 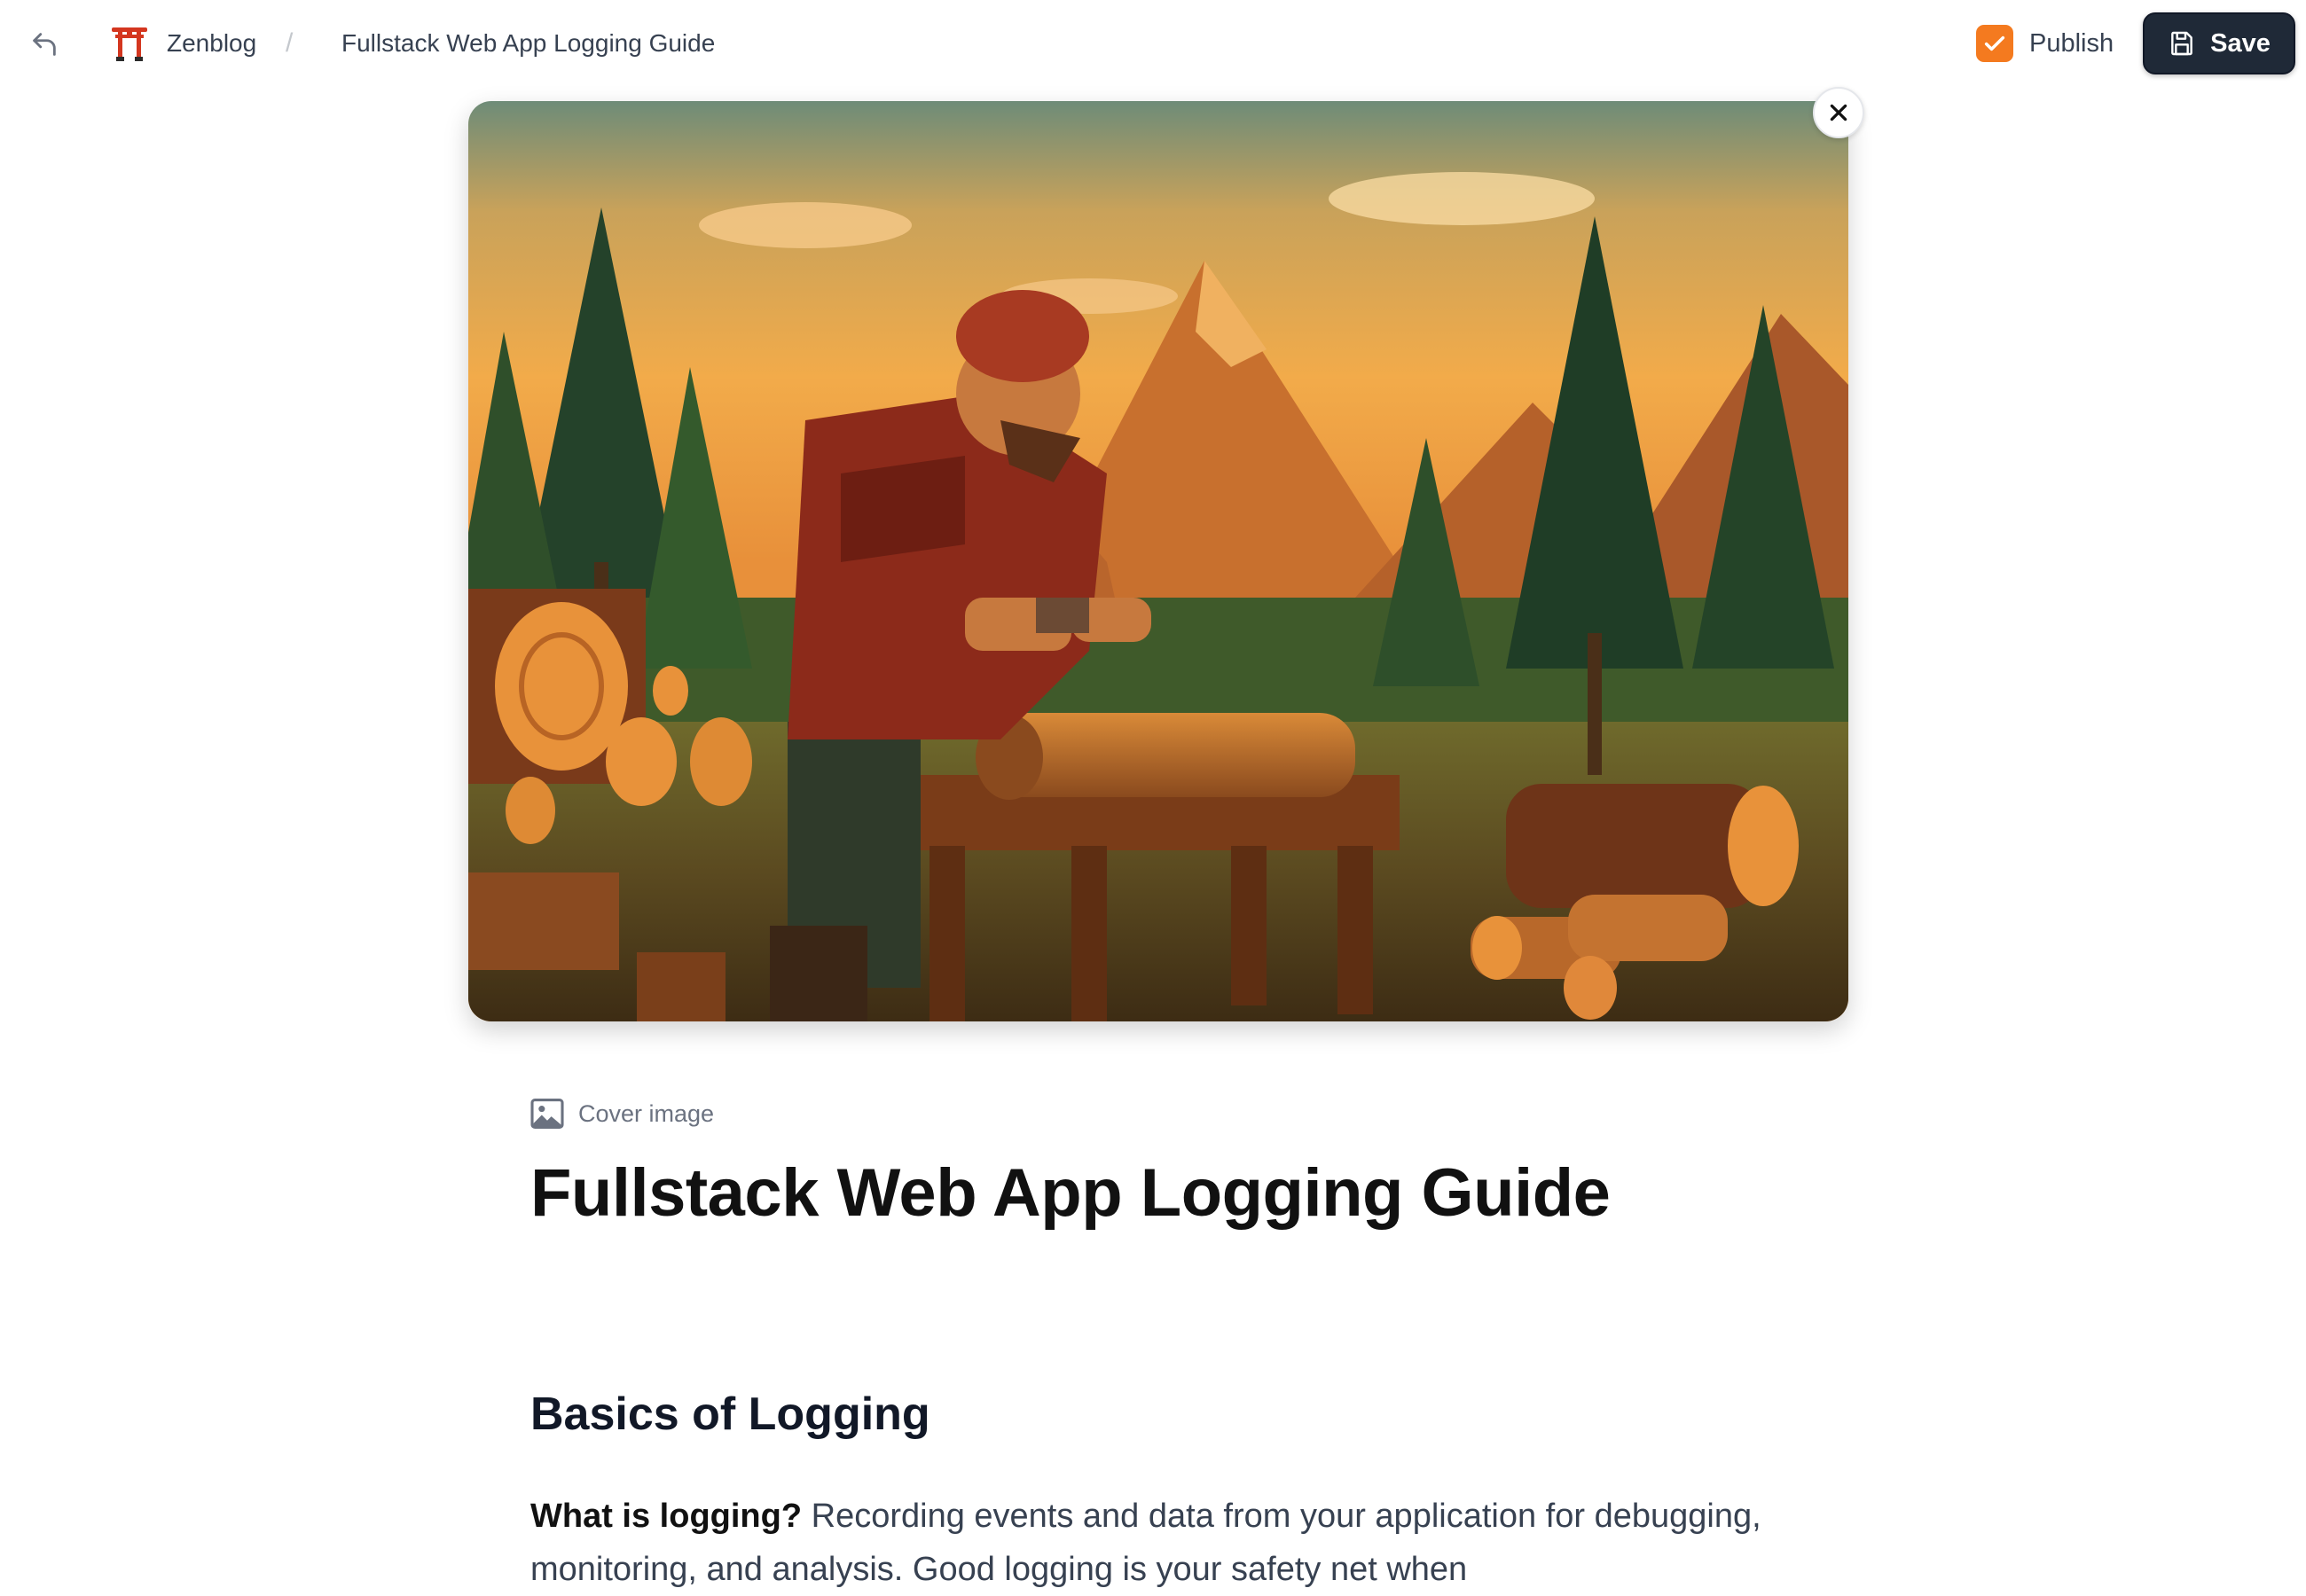 I want to click on publish-checkbox, so click(x=1994, y=43).